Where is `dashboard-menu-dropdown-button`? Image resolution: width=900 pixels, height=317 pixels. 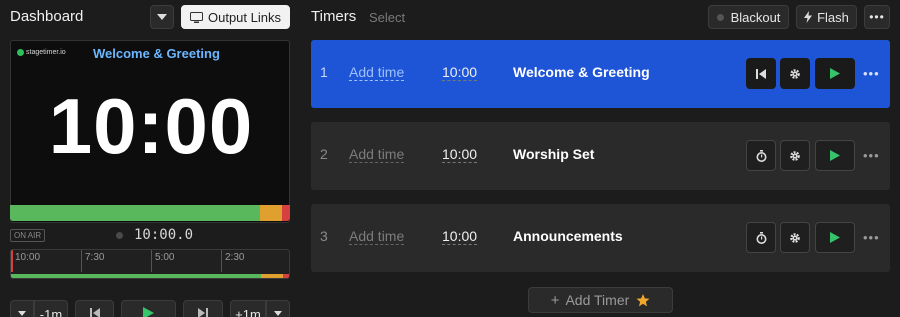 dashboard-menu-dropdown-button is located at coordinates (162, 17).